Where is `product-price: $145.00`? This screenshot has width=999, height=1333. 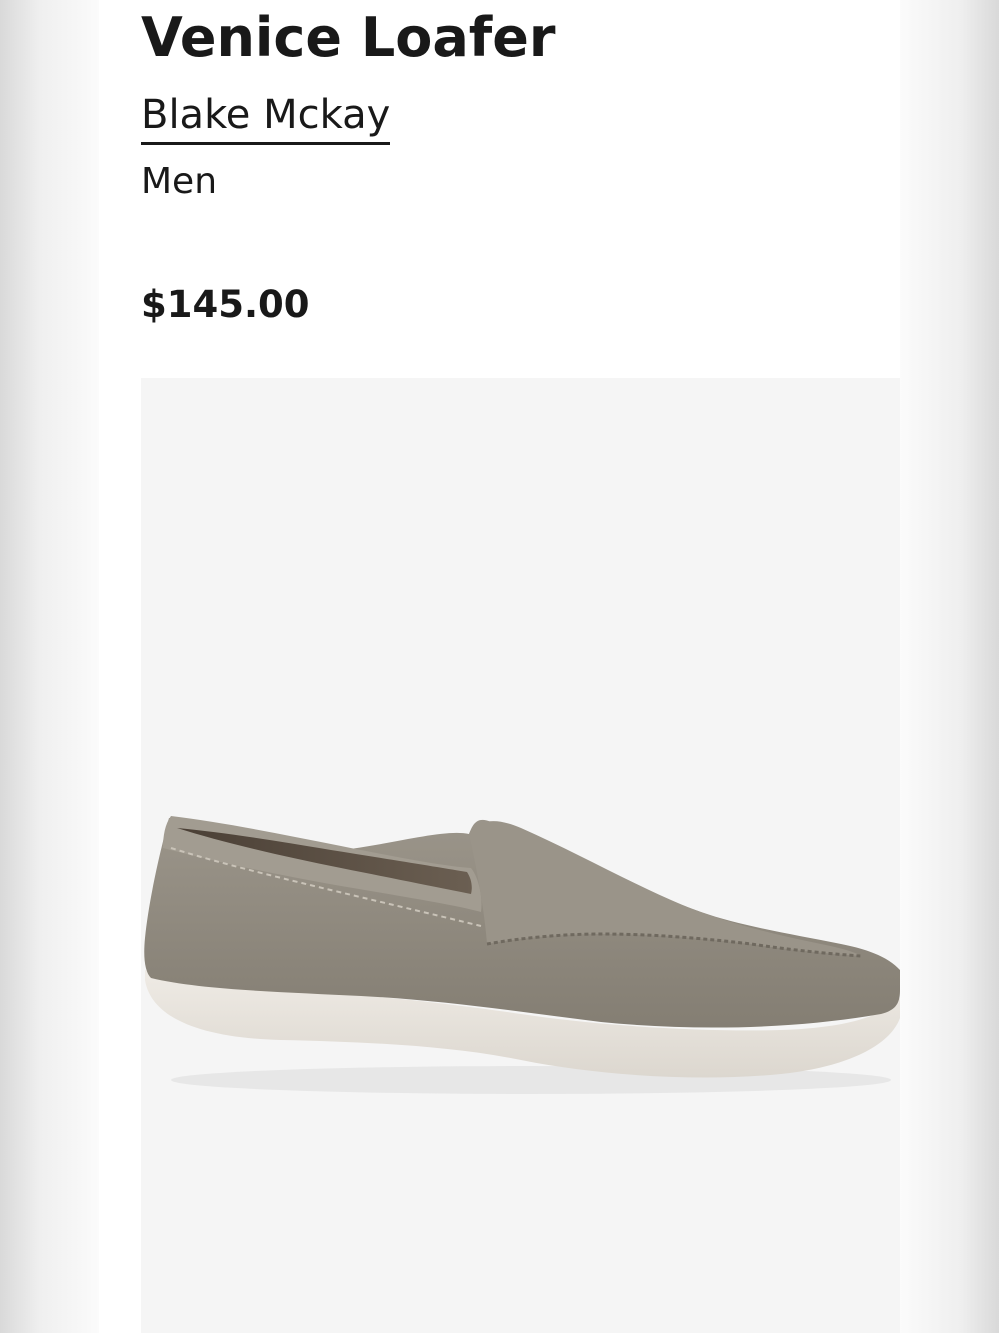
product-price: $145.00 is located at coordinates (225, 304).